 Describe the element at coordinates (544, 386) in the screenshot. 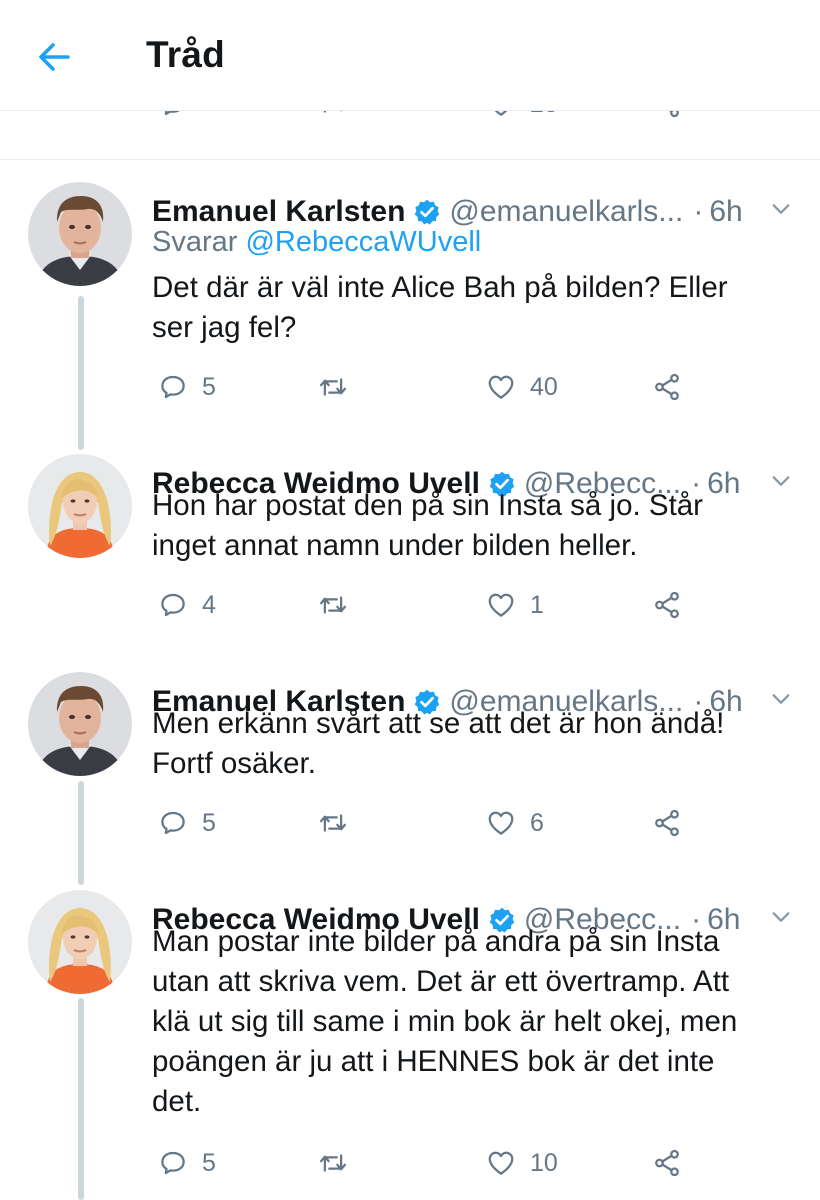

I see `like-count: 40` at that location.